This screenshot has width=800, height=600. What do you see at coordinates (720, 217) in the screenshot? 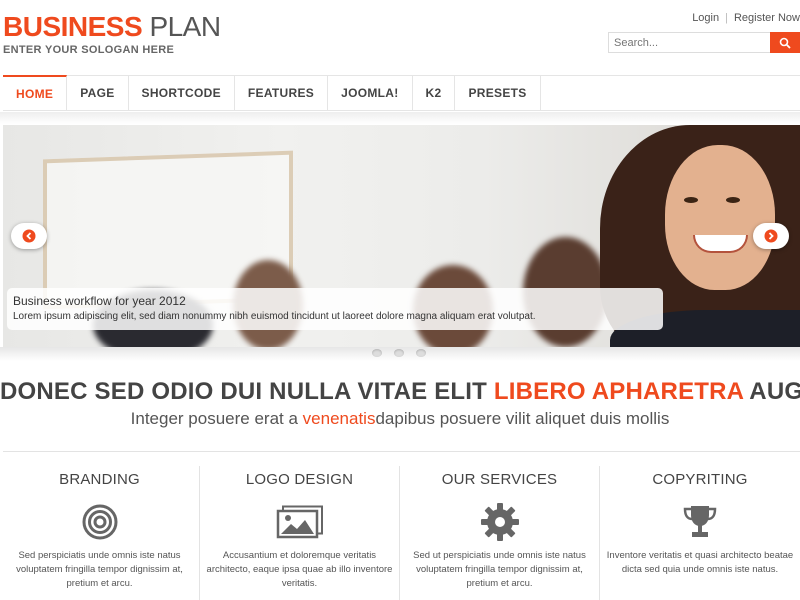
I see `slide-photo-woman-face` at bounding box center [720, 217].